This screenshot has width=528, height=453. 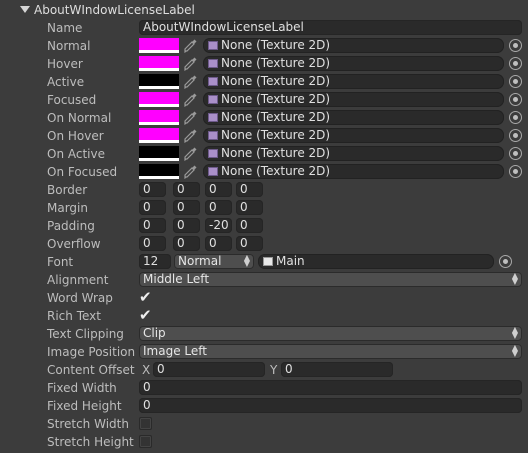 What do you see at coordinates (90, 442) in the screenshot?
I see `stretch-height-label: Stretch Height` at bounding box center [90, 442].